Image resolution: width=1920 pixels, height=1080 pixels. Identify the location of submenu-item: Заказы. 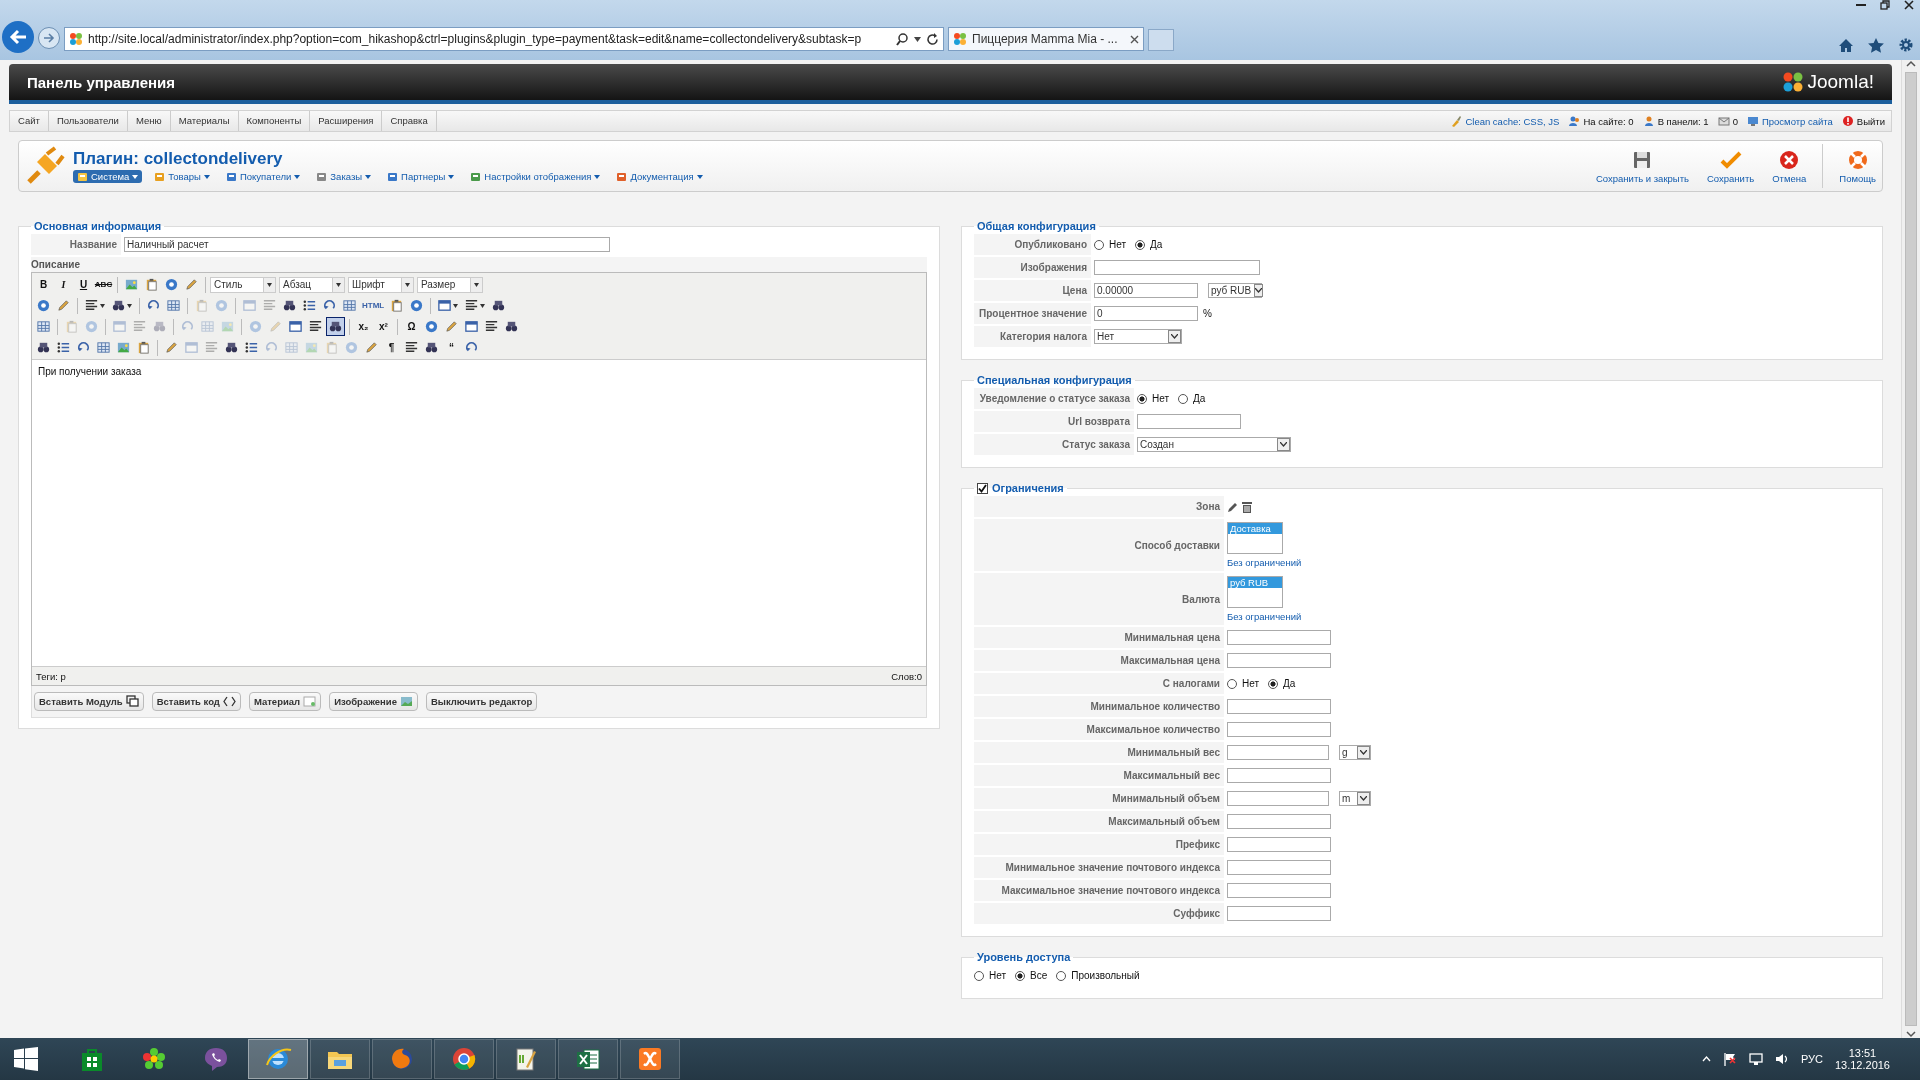
(344, 176).